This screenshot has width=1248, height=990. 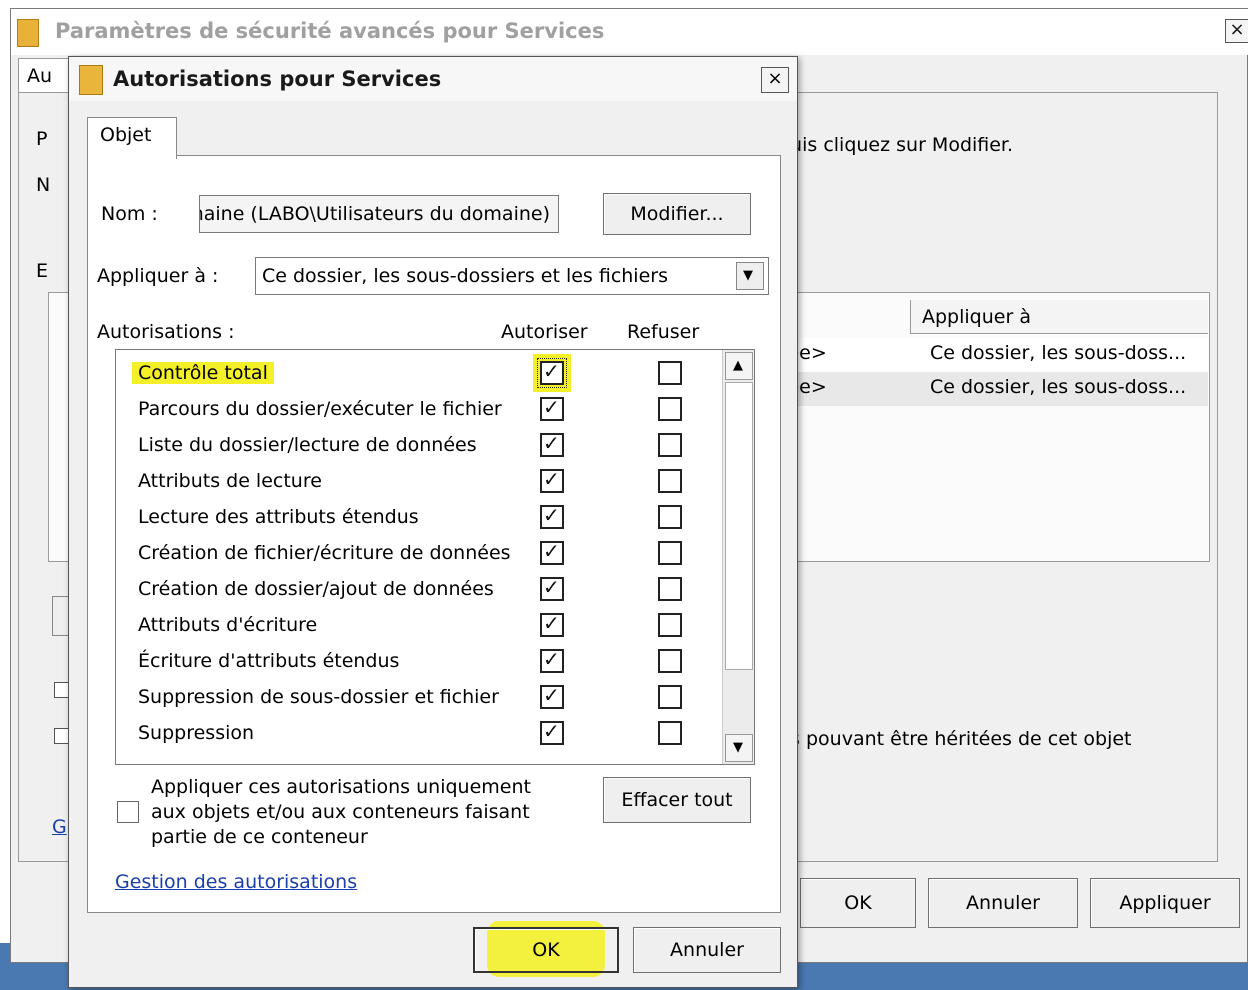 What do you see at coordinates (421, 554) in the screenshot?
I see `permission-row: Création de fichier/écriture de données ✓` at bounding box center [421, 554].